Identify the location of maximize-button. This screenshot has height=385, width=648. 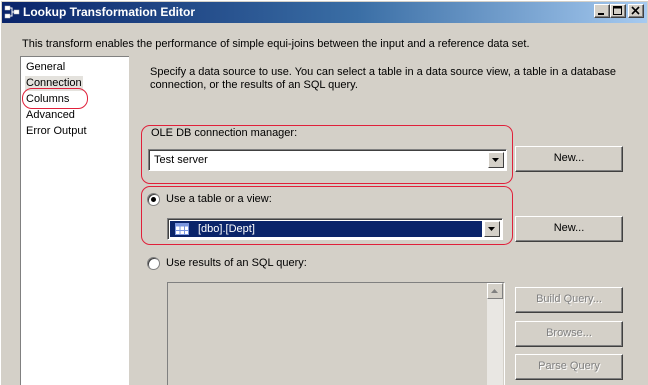
(618, 11).